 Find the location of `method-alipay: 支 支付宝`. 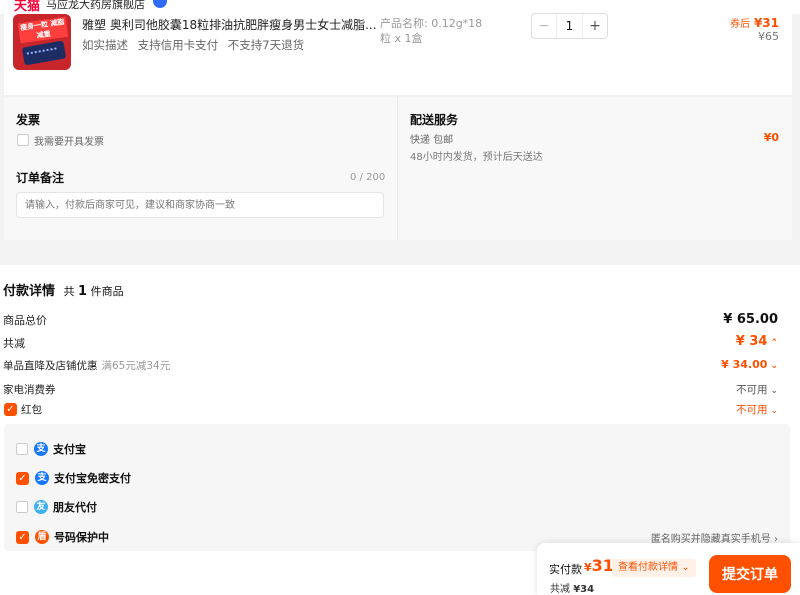

method-alipay: 支 支付宝 is located at coordinates (51, 449).